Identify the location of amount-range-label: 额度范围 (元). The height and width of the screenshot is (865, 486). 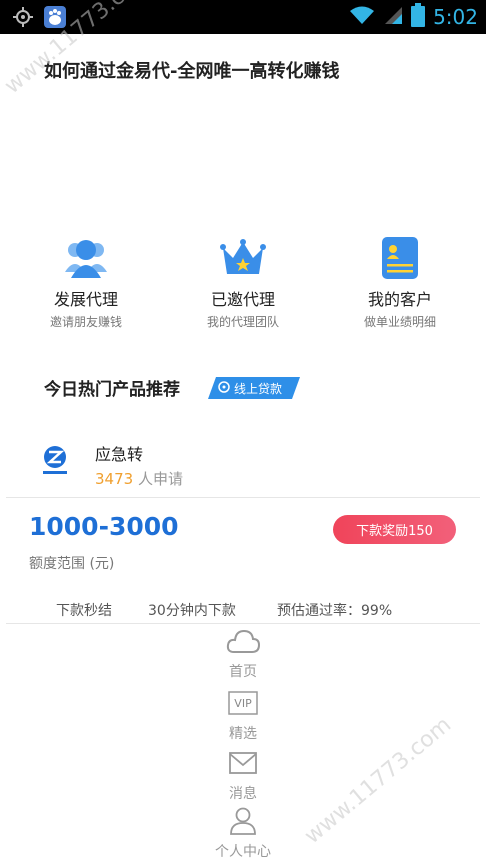
(72, 564).